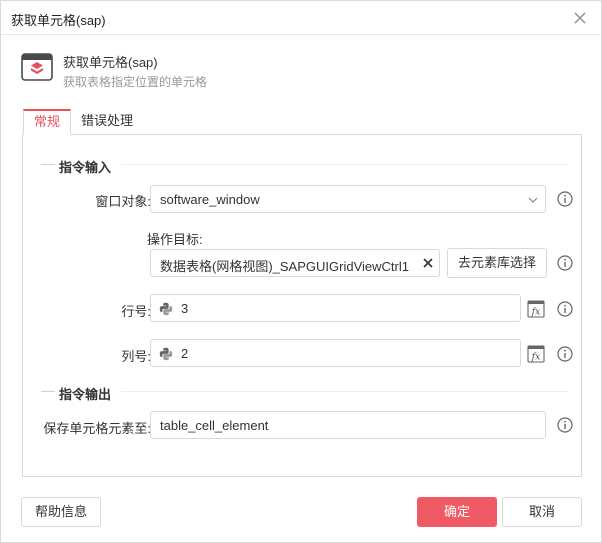  I want to click on row-input: 3, so click(335, 308).